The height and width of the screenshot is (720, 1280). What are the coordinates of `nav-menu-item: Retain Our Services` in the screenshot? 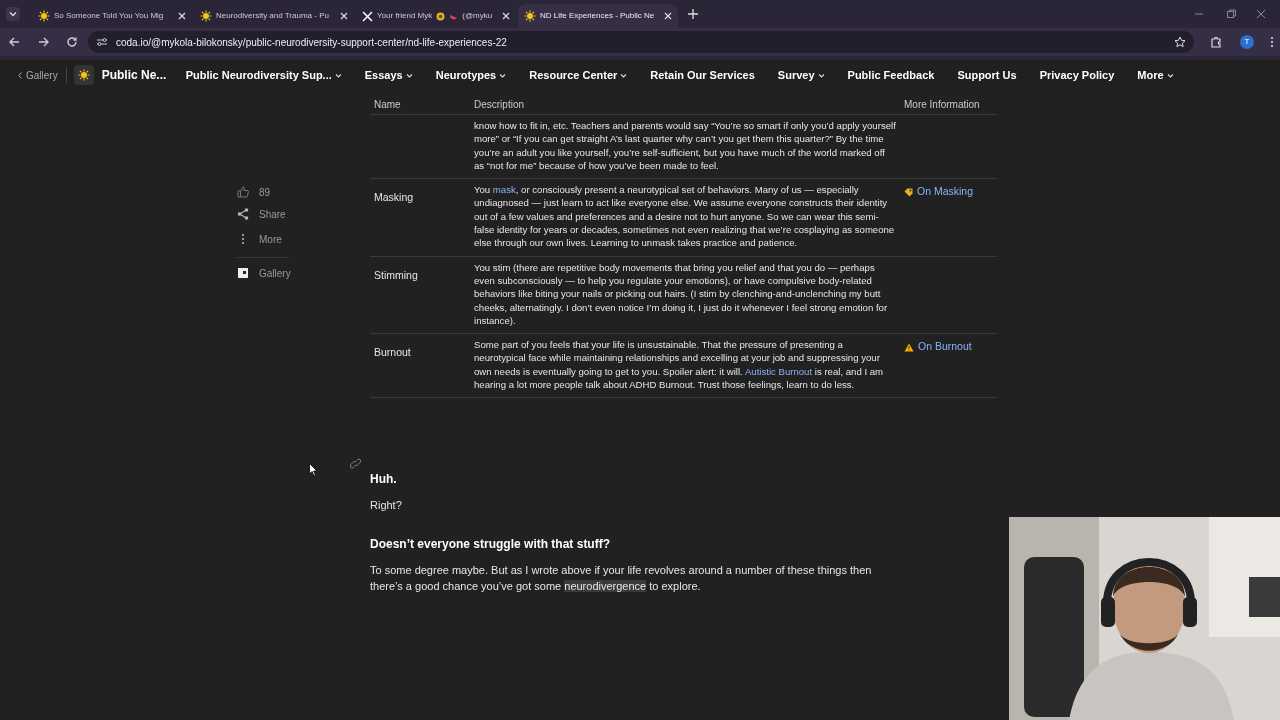 It's located at (702, 75).